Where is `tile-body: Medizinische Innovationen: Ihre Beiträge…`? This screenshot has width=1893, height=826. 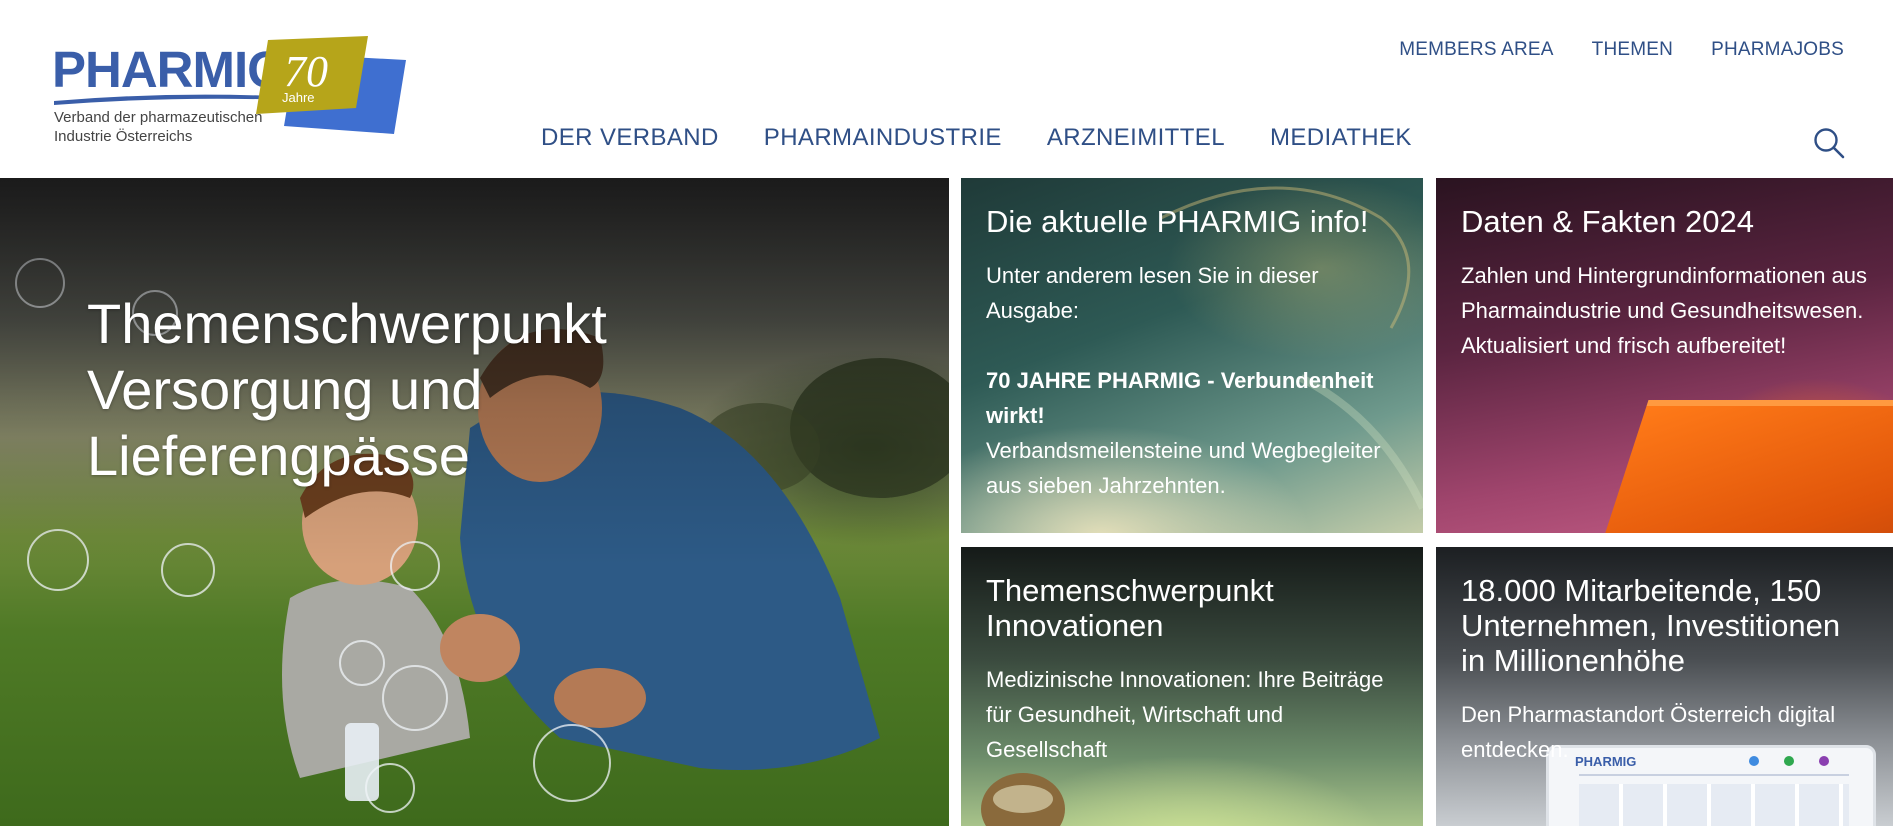
tile-body: Medizinische Innovationen: Ihre Beiträge… is located at coordinates (1185, 714).